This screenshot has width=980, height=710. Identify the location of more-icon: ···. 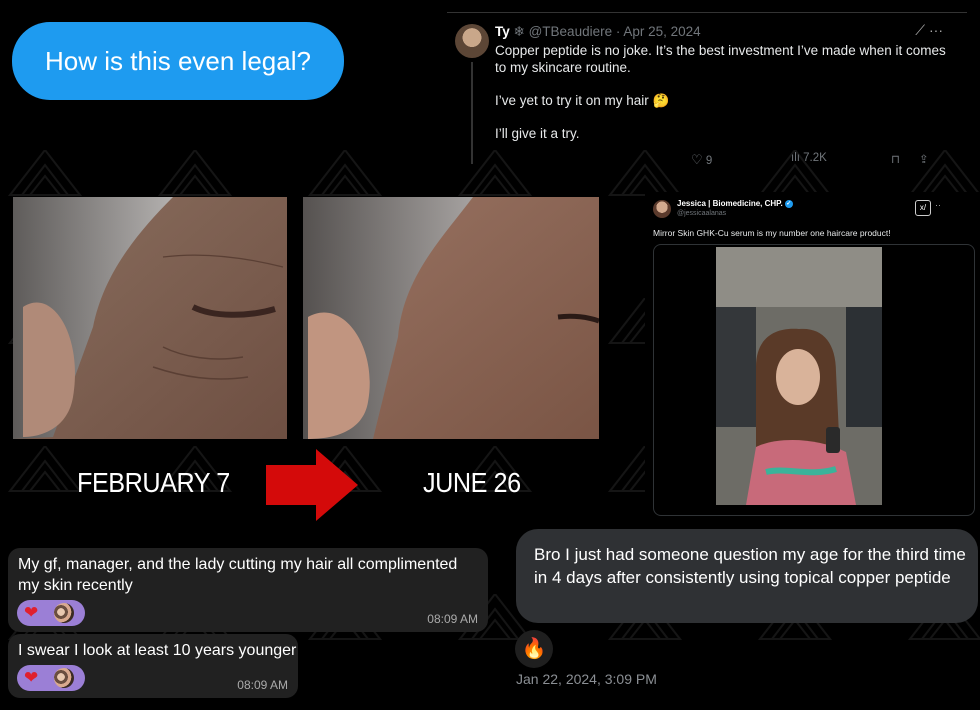
(936, 30).